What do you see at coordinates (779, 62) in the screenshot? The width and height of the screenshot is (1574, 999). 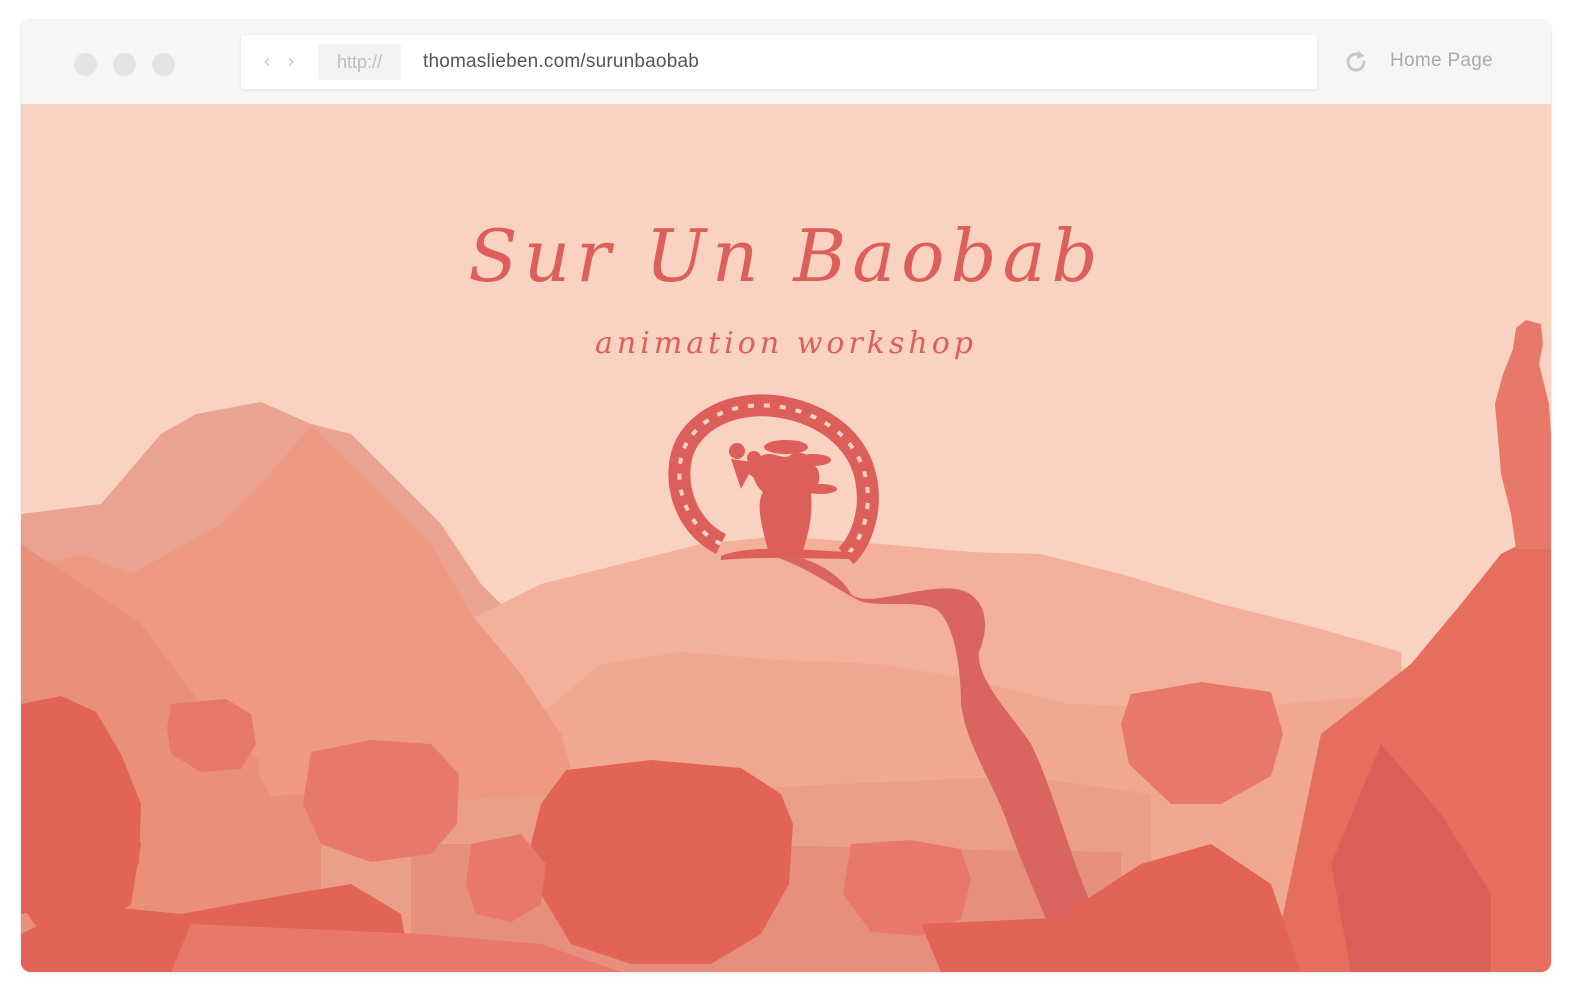 I see `address-bar: ‹ › http:// thomaslieben.com/surunbaobab` at bounding box center [779, 62].